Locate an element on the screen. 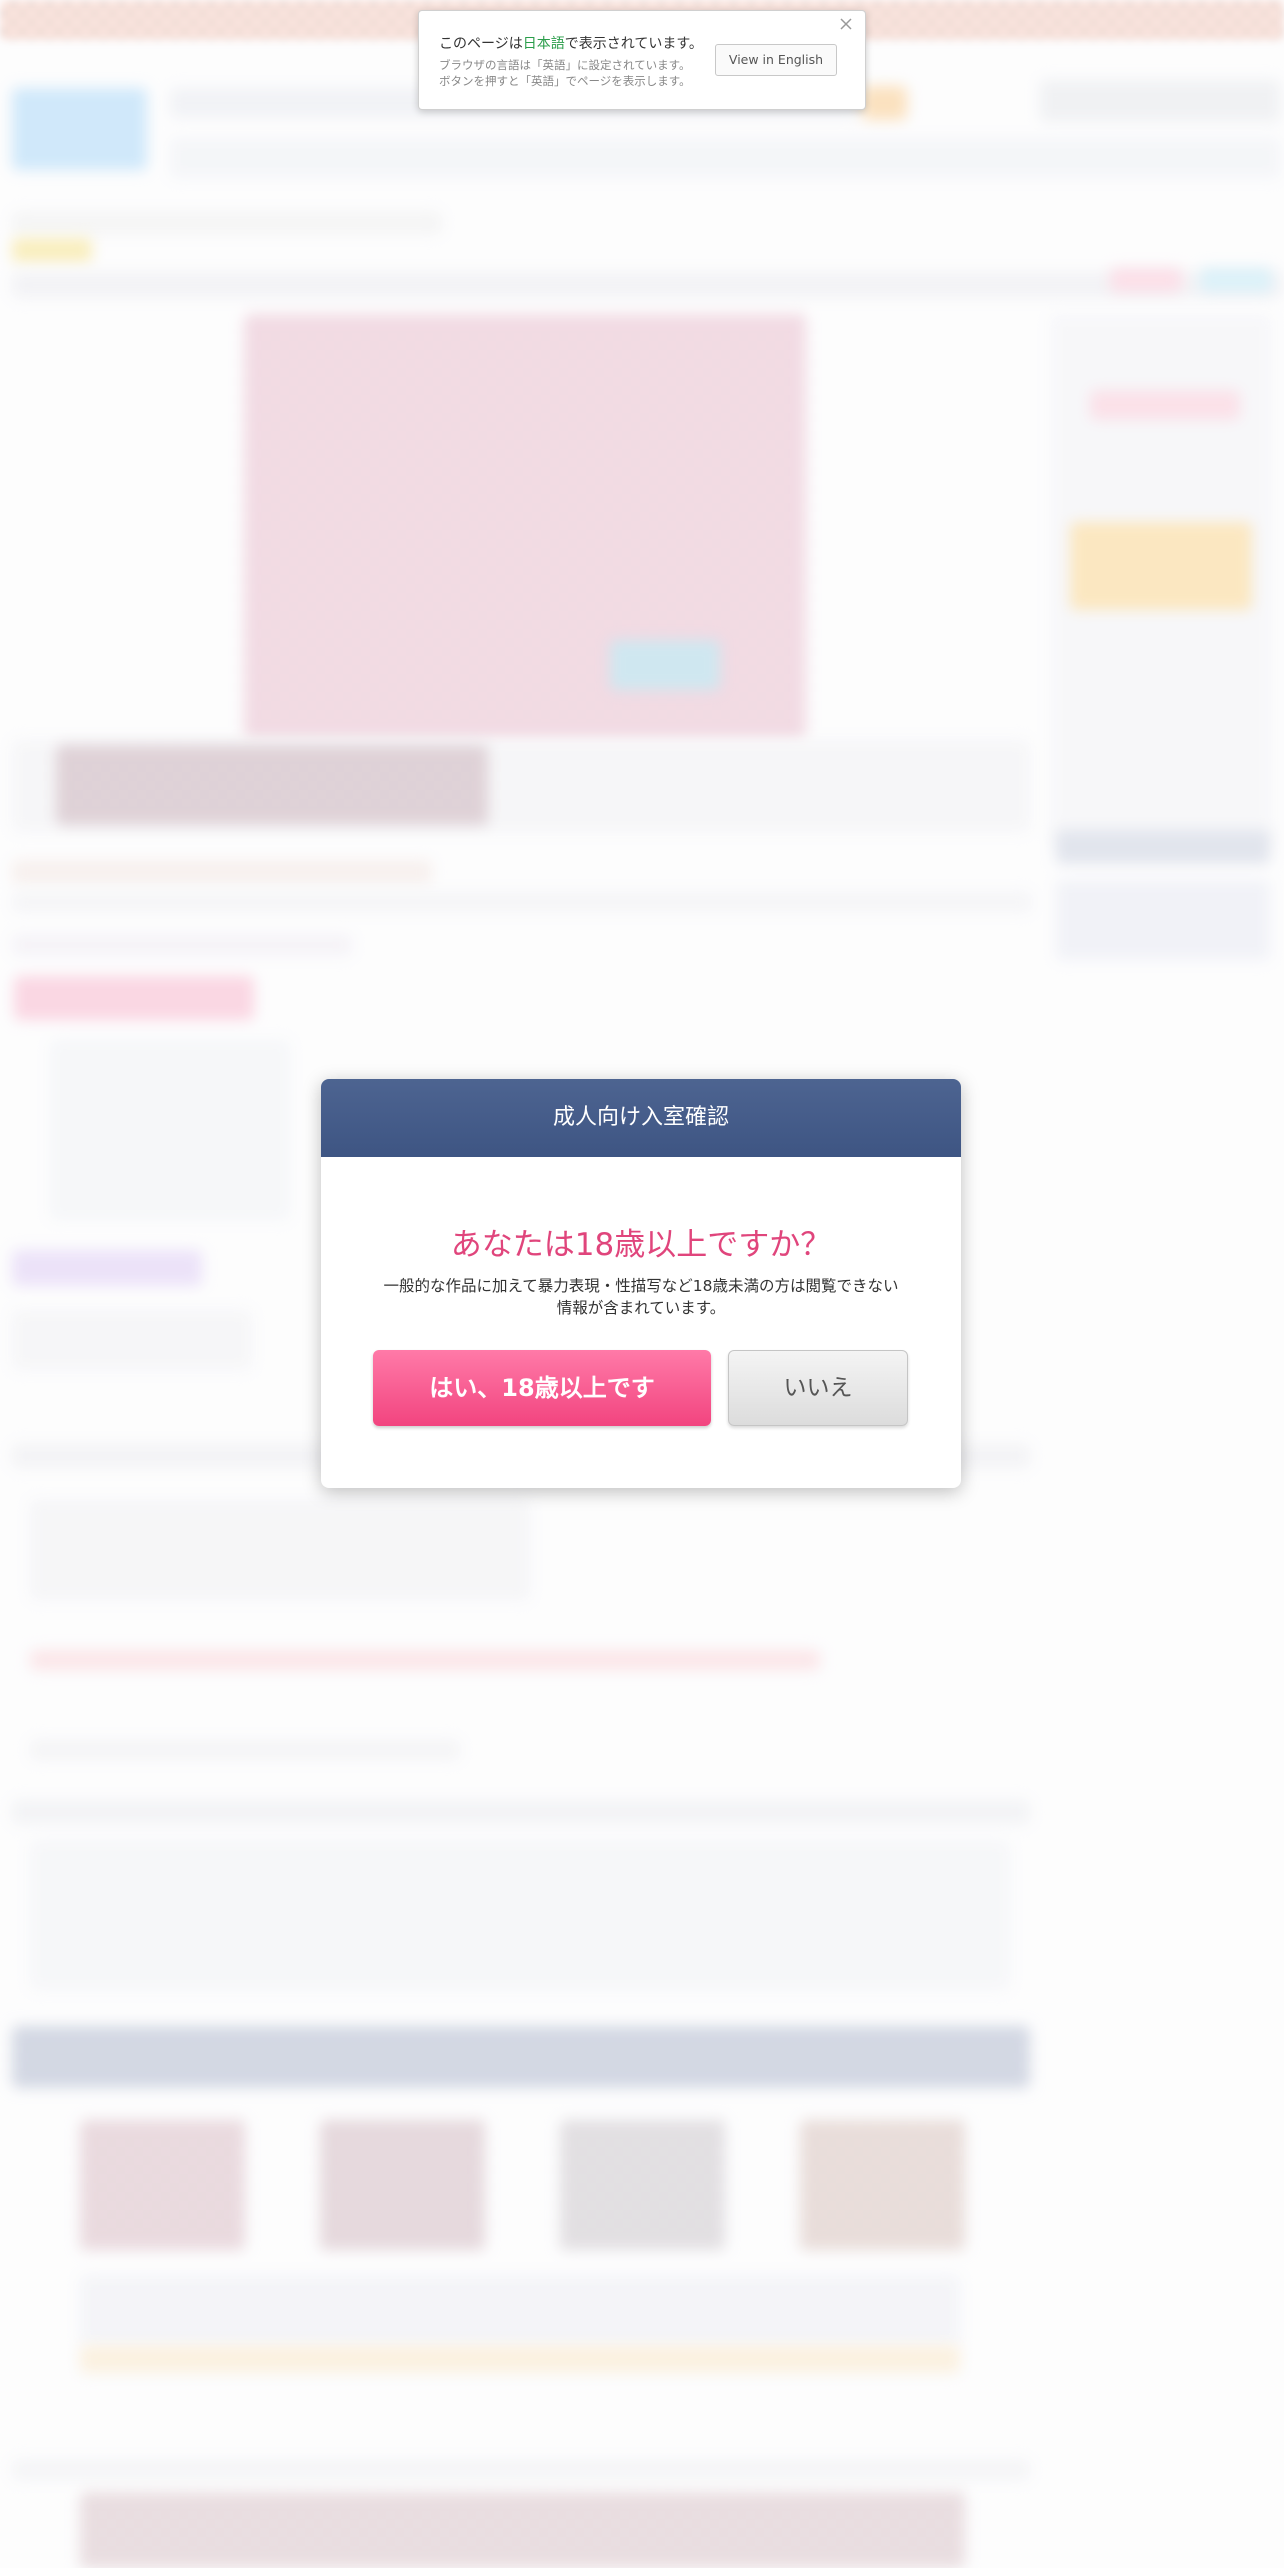  view-in-english-button: View in English is located at coordinates (776, 60).